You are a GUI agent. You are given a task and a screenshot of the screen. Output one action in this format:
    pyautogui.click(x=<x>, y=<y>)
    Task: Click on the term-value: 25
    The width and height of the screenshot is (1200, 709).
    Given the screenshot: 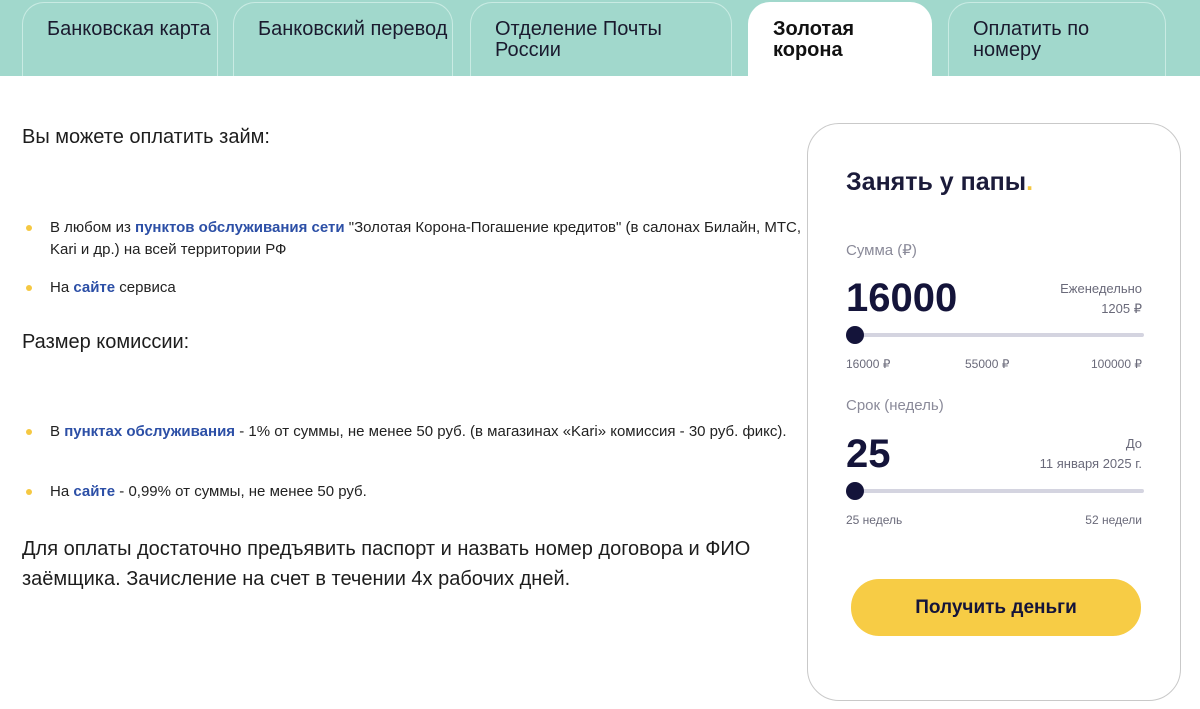 What is the action you would take?
    pyautogui.click(x=868, y=454)
    